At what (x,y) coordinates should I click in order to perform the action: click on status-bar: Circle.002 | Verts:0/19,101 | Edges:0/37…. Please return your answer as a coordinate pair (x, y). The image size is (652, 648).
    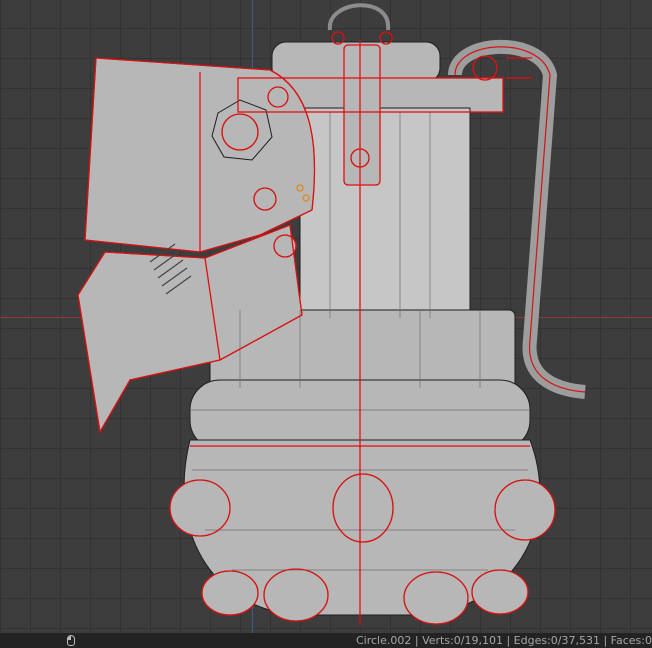
    Looking at the image, I should click on (326, 640).